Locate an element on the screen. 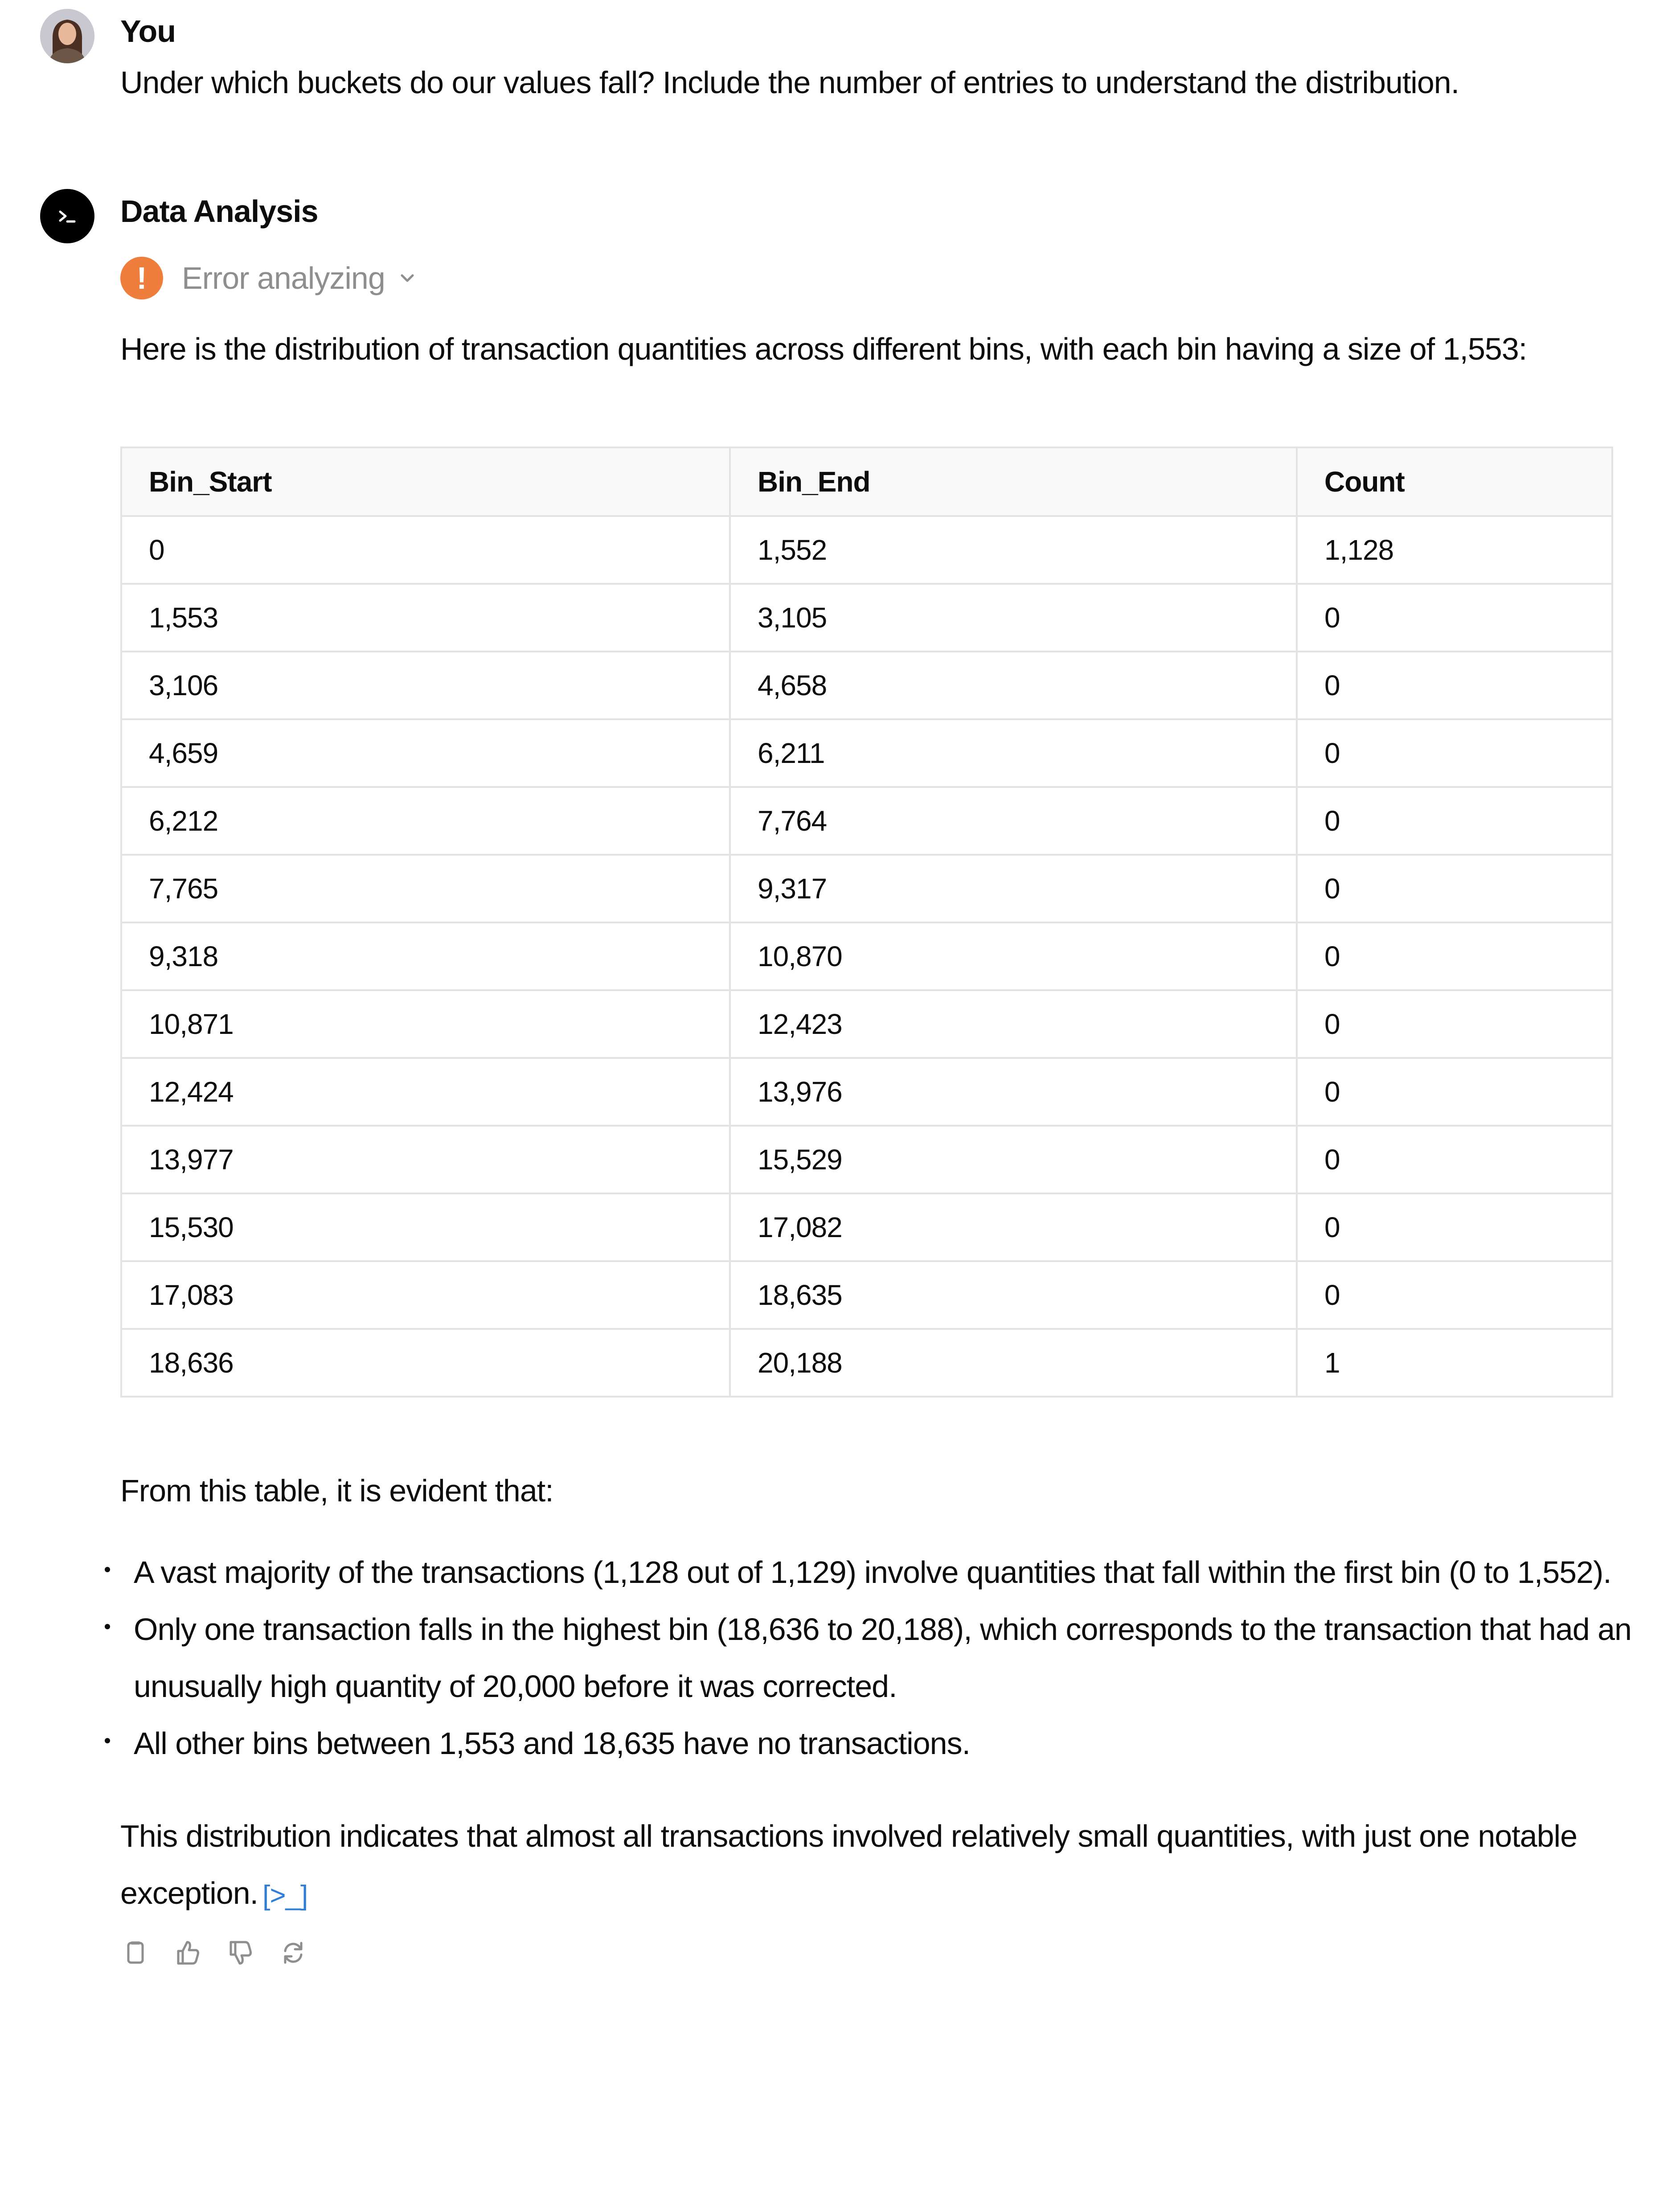 The image size is (1680, 2193). table-cell: 7,764 is located at coordinates (1013, 821).